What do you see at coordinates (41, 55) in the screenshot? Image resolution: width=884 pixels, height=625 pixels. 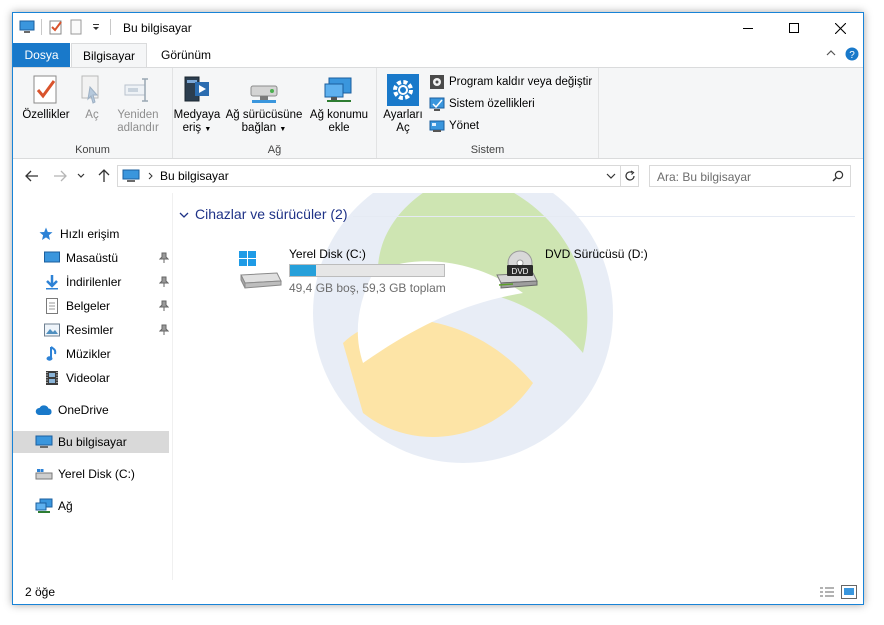 I see `tab-file: Dosya` at bounding box center [41, 55].